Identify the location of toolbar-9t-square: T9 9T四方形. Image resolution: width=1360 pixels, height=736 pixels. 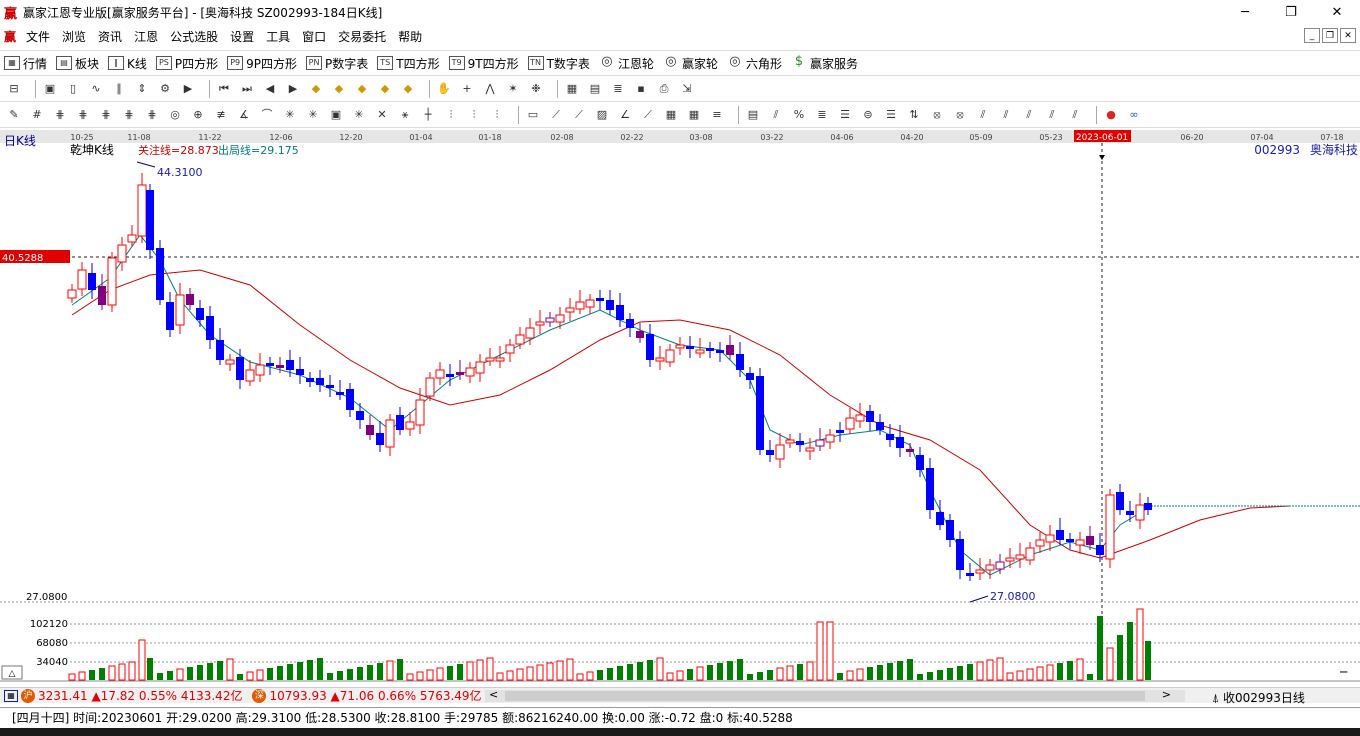
(483, 63).